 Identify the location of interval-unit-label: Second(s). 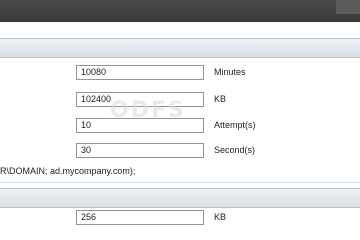
(235, 150).